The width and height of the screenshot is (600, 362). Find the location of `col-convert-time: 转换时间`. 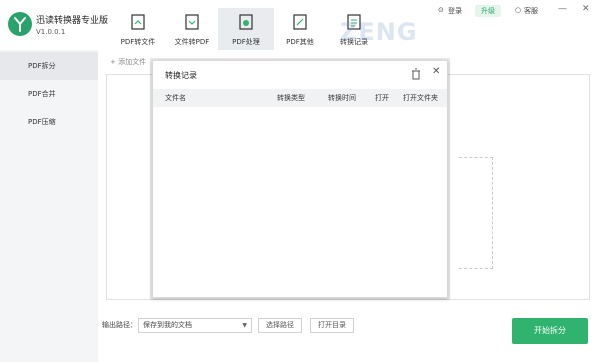

col-convert-time: 转换时间 is located at coordinates (342, 98).